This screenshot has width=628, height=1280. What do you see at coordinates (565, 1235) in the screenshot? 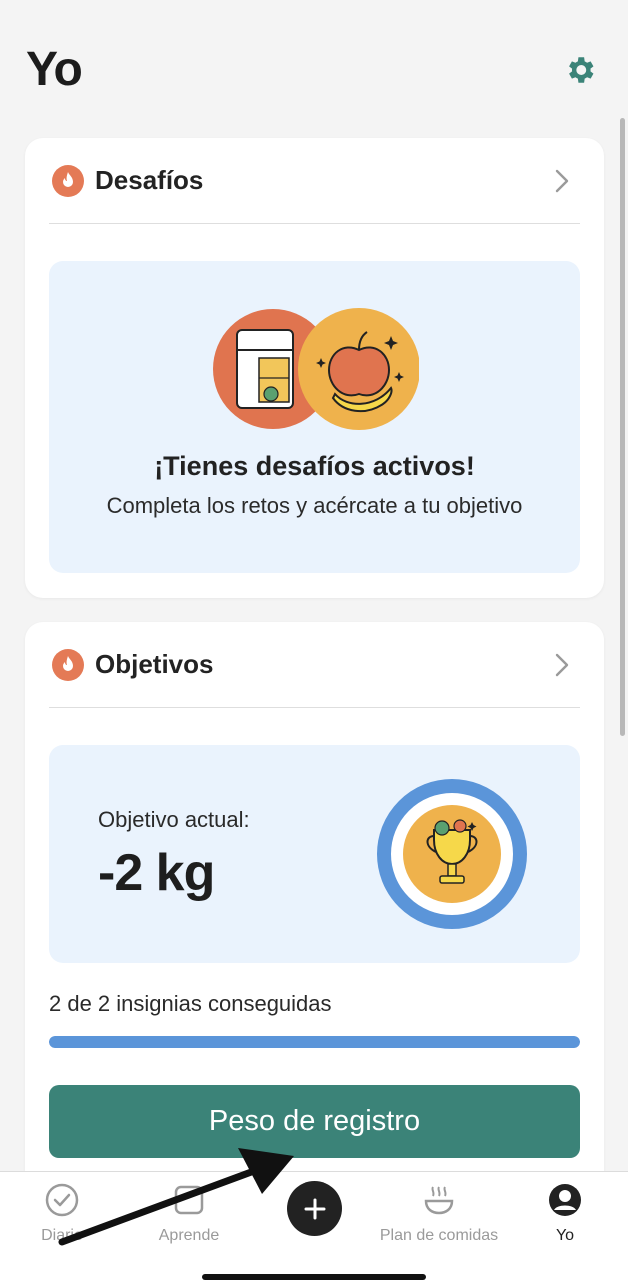
I see `tab-label: Yo` at bounding box center [565, 1235].